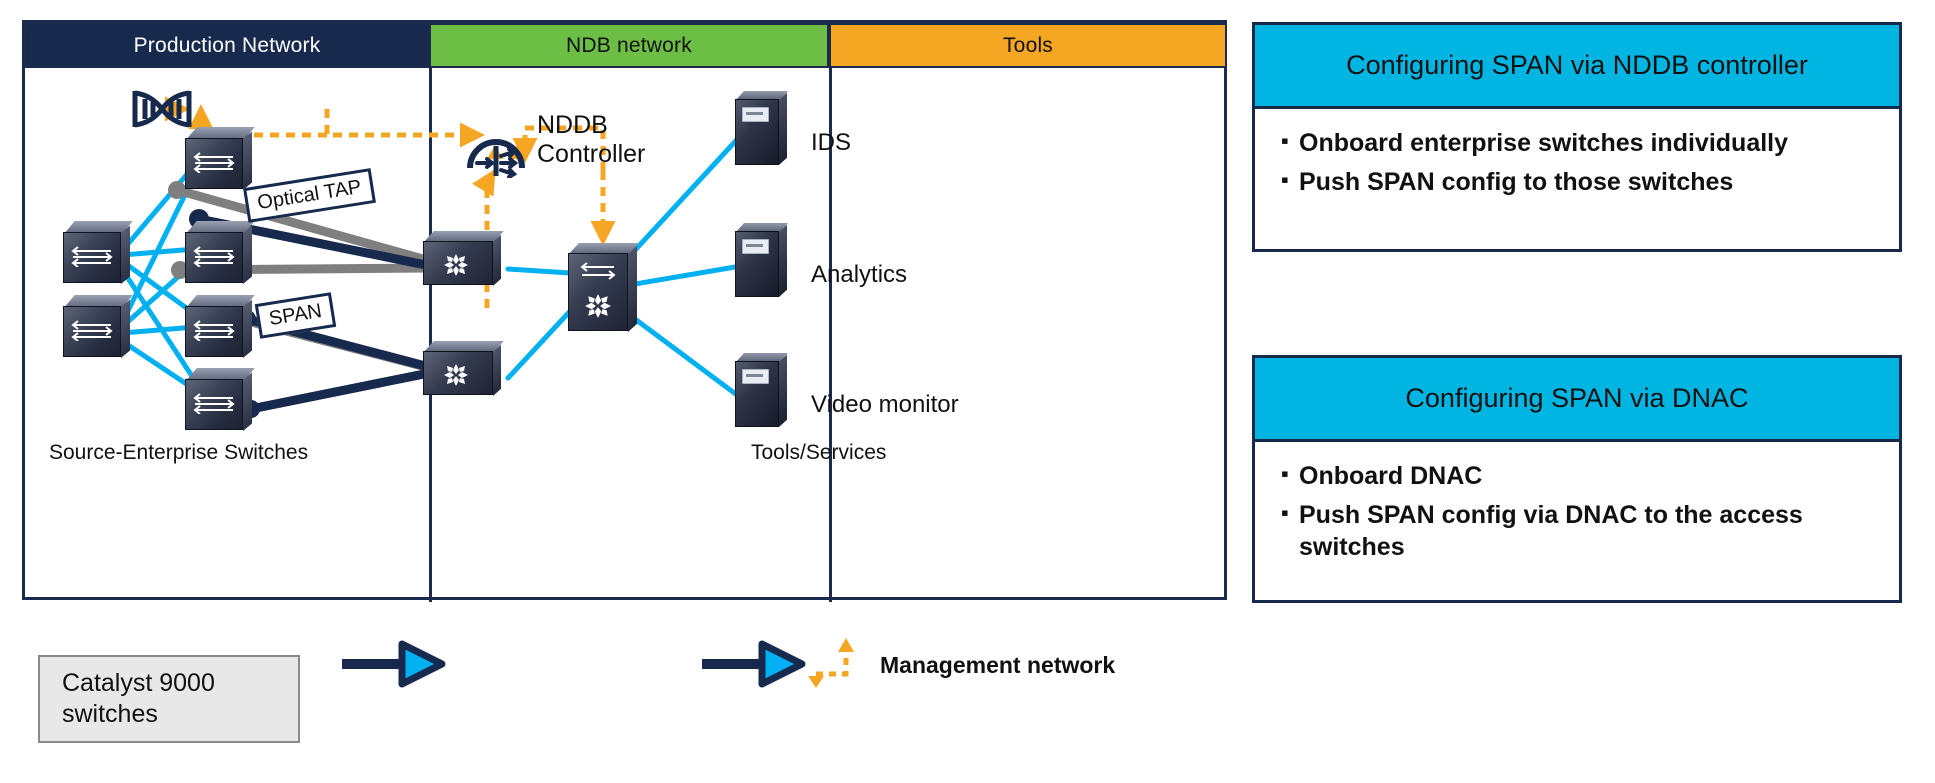  Describe the element at coordinates (998, 665) in the screenshot. I see `legend-management-network-label: Management network` at that location.